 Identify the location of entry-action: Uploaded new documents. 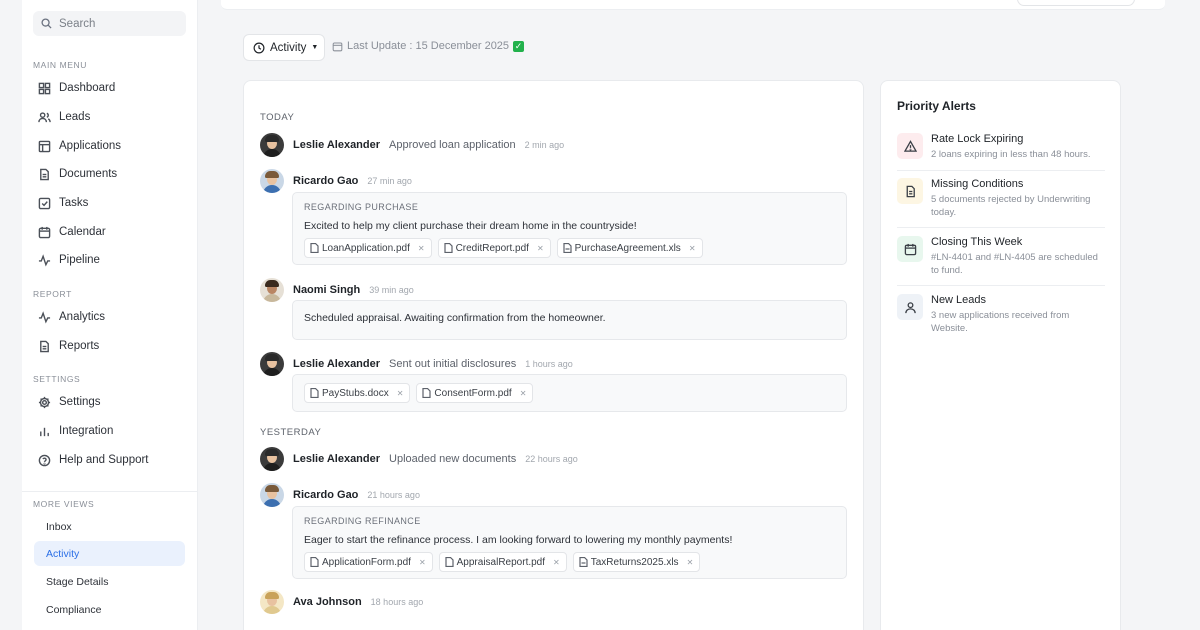
(453, 459).